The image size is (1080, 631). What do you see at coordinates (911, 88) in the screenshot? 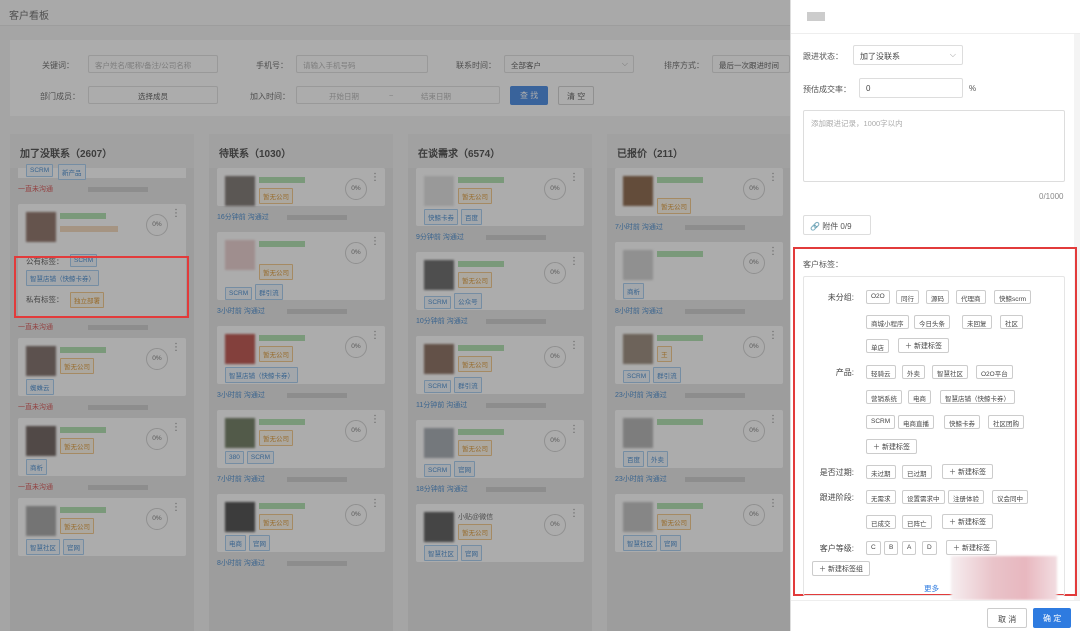
I see `deal-rate-input: 0` at bounding box center [911, 88].